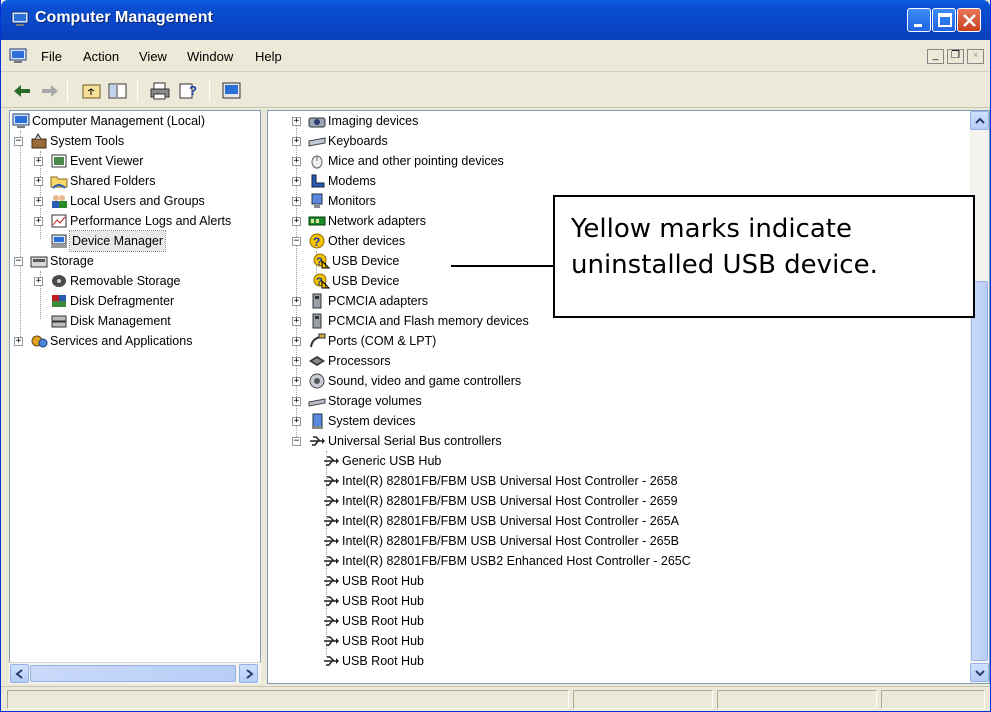 The image size is (991, 712). What do you see at coordinates (107, 161) in the screenshot?
I see `tree-label: Event Viewer` at bounding box center [107, 161].